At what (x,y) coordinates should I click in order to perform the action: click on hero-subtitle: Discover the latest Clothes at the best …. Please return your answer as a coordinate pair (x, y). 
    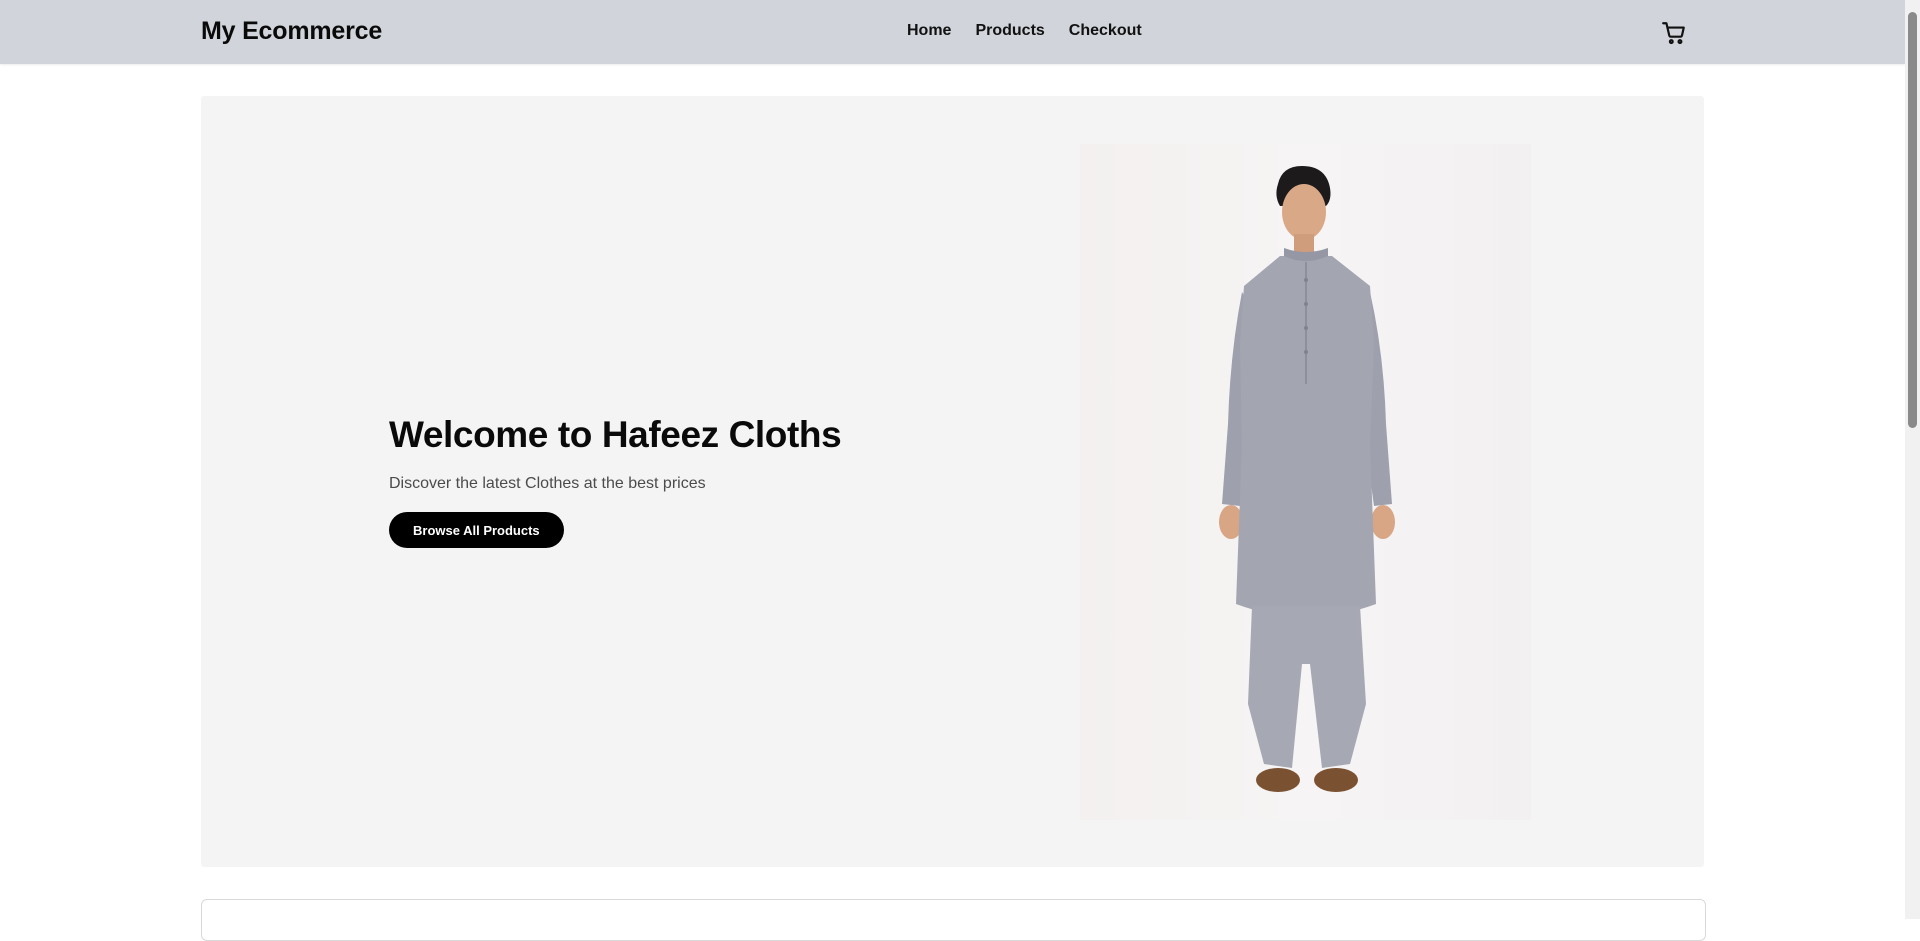
    Looking at the image, I should click on (547, 483).